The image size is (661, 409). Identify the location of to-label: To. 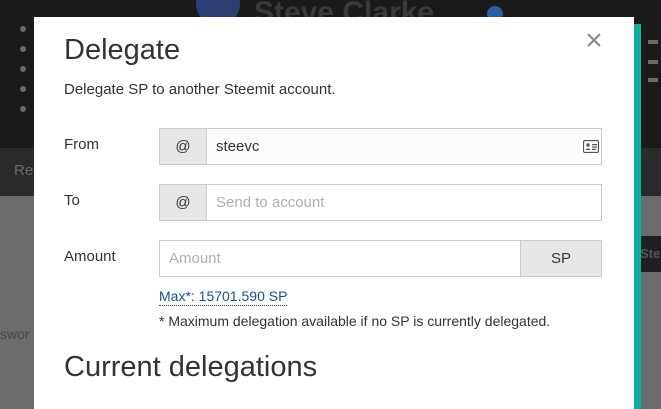
(72, 200).